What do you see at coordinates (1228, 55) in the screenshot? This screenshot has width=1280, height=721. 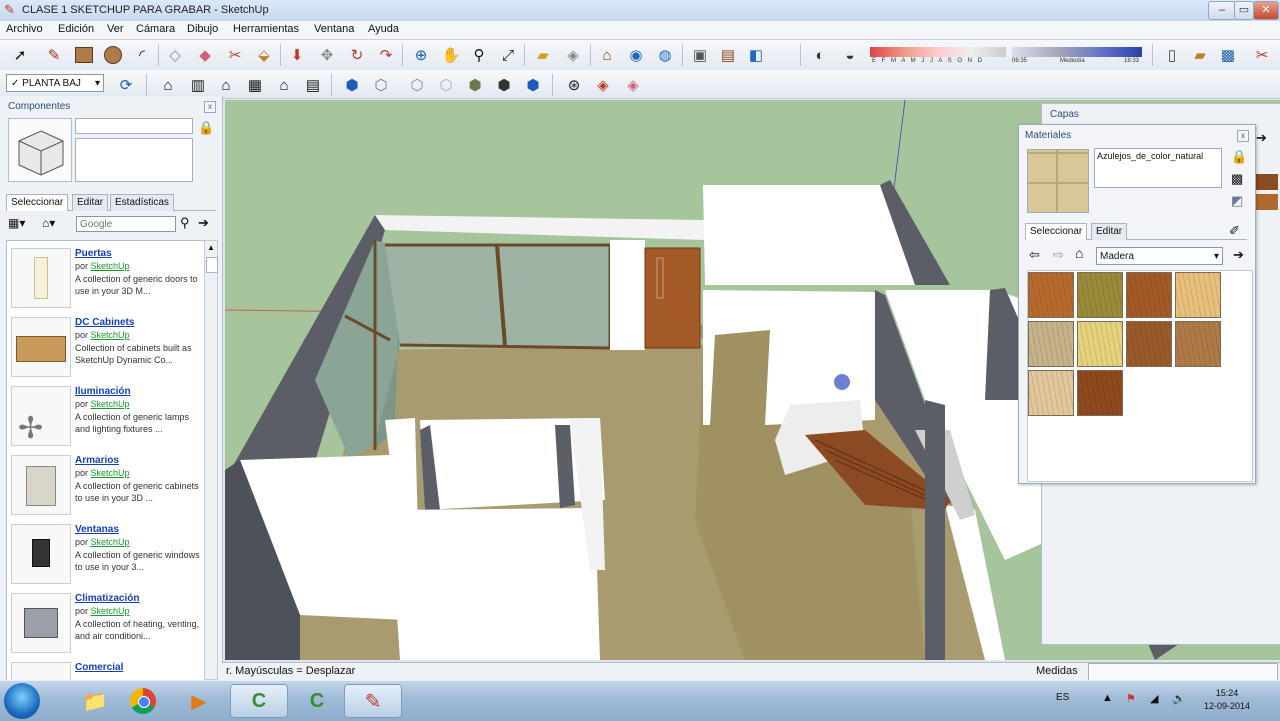 I see `save-file-icon: ▩` at bounding box center [1228, 55].